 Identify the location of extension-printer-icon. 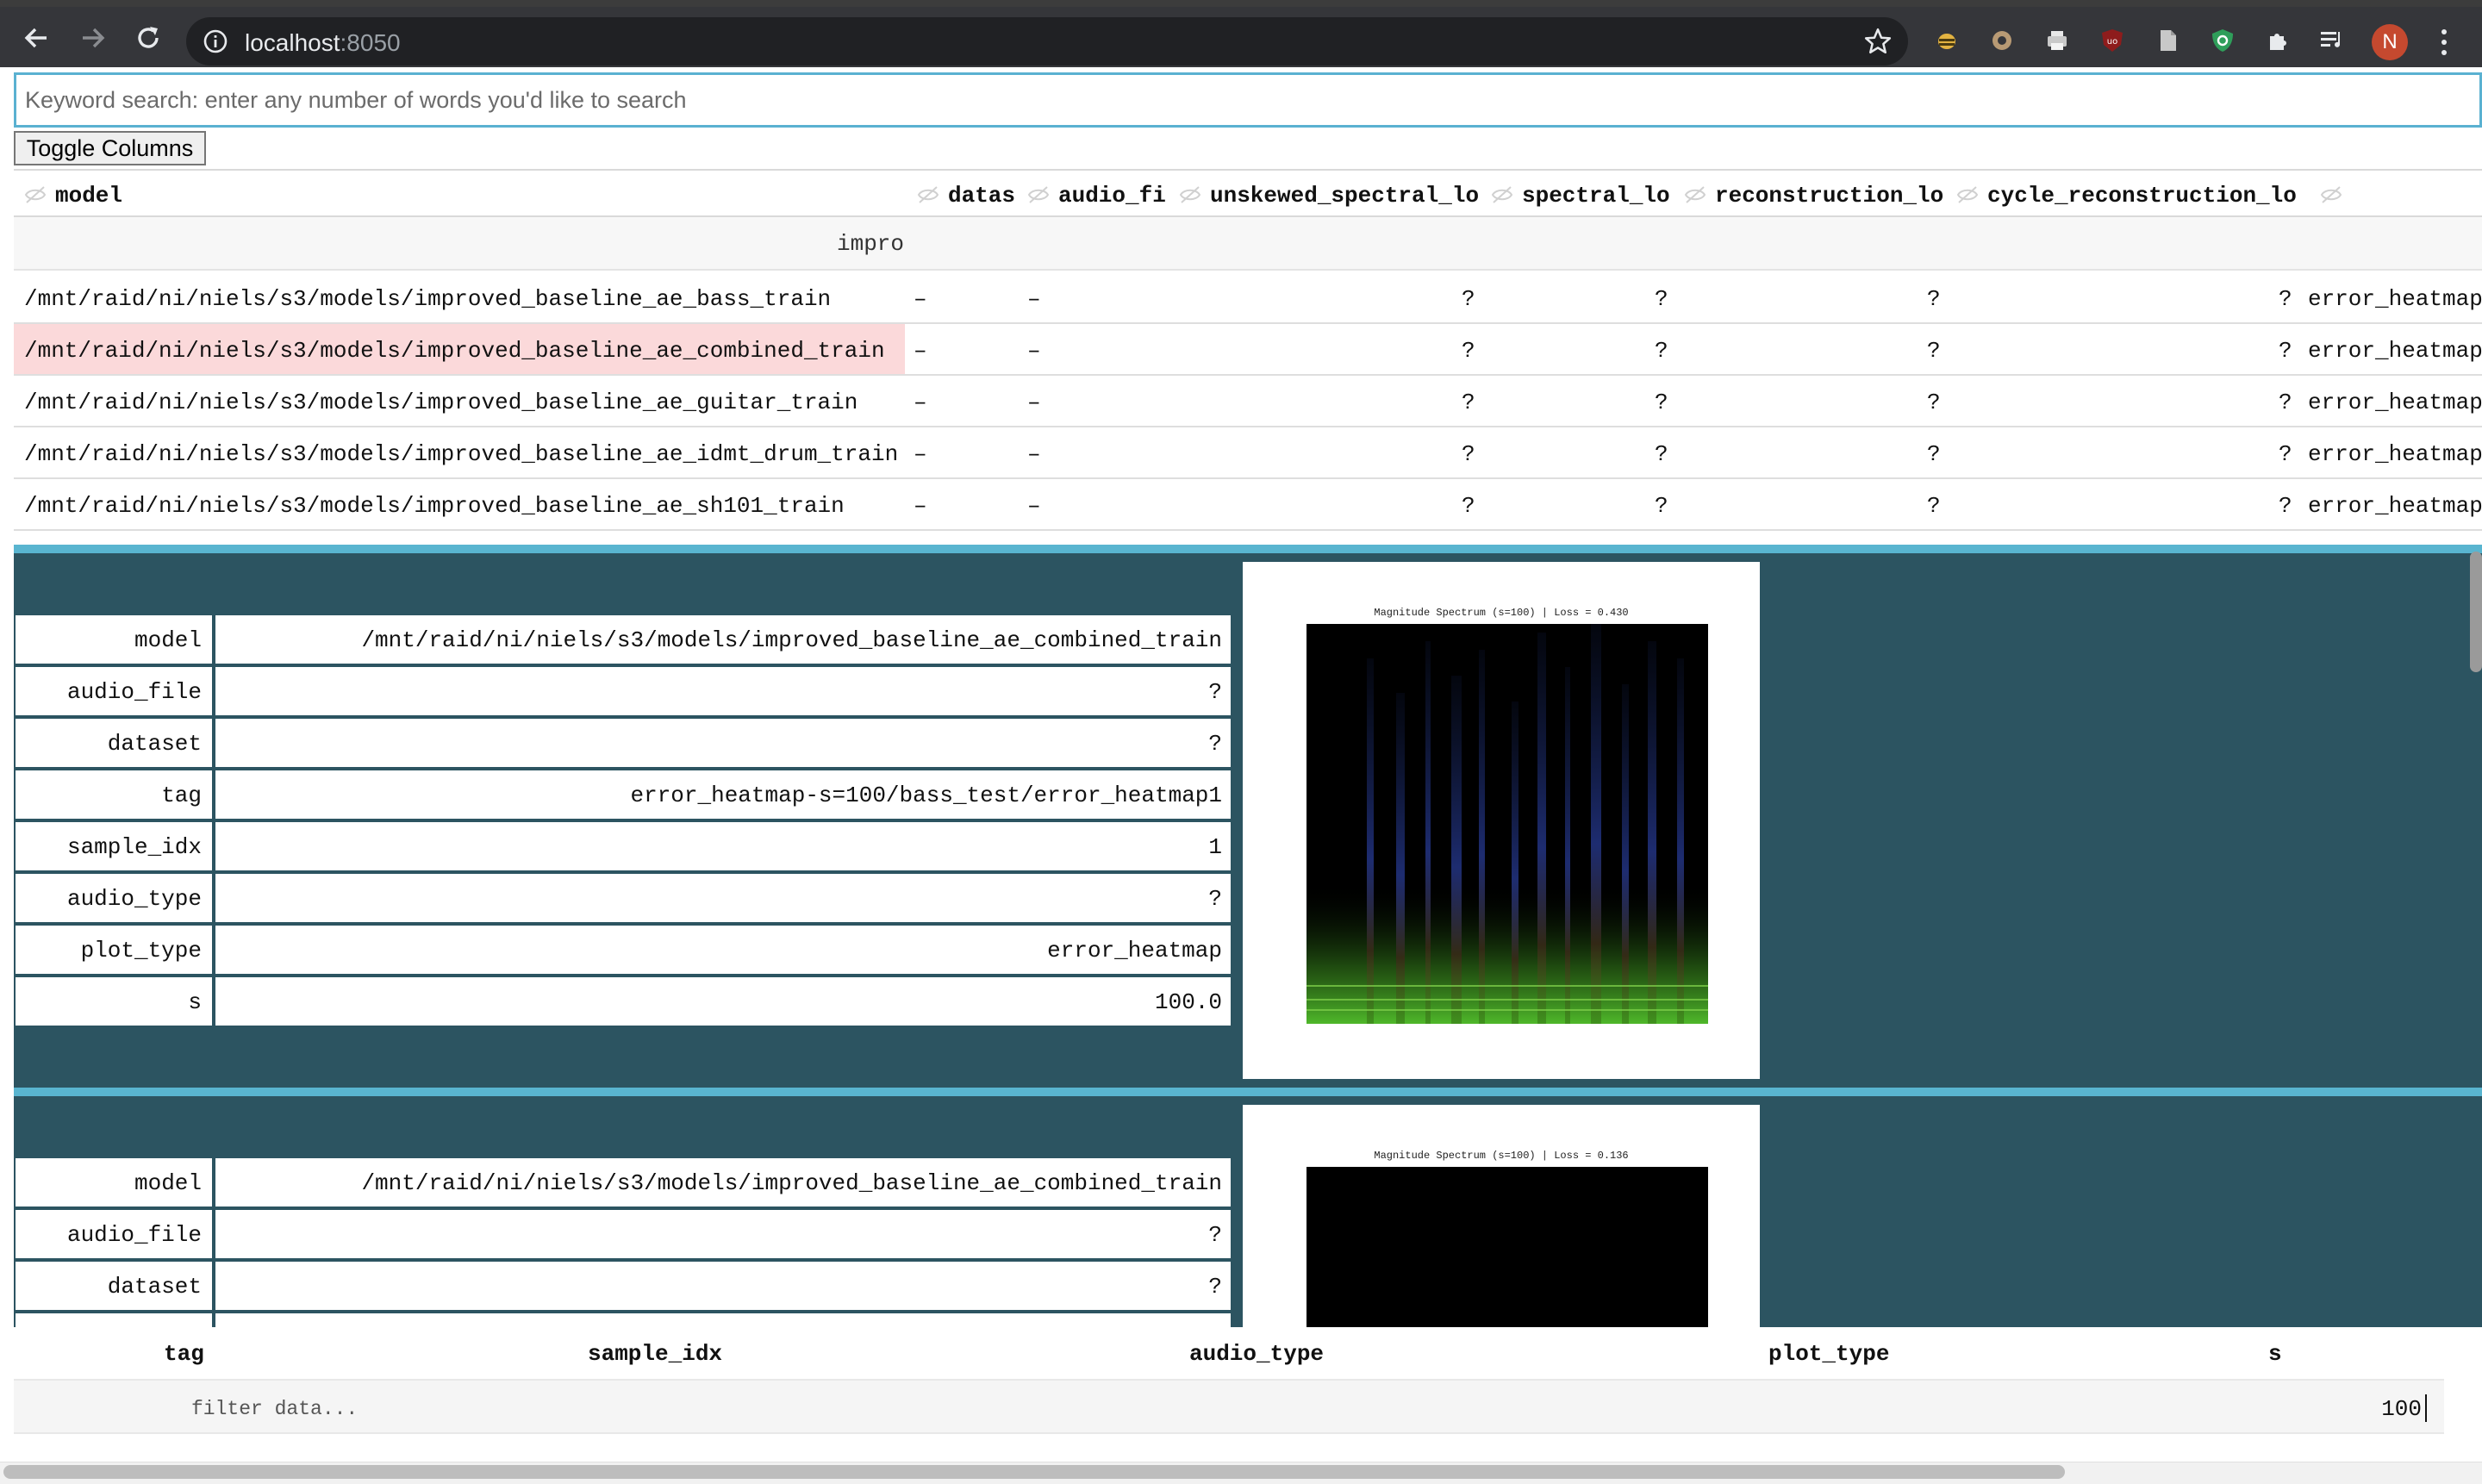
(2057, 41).